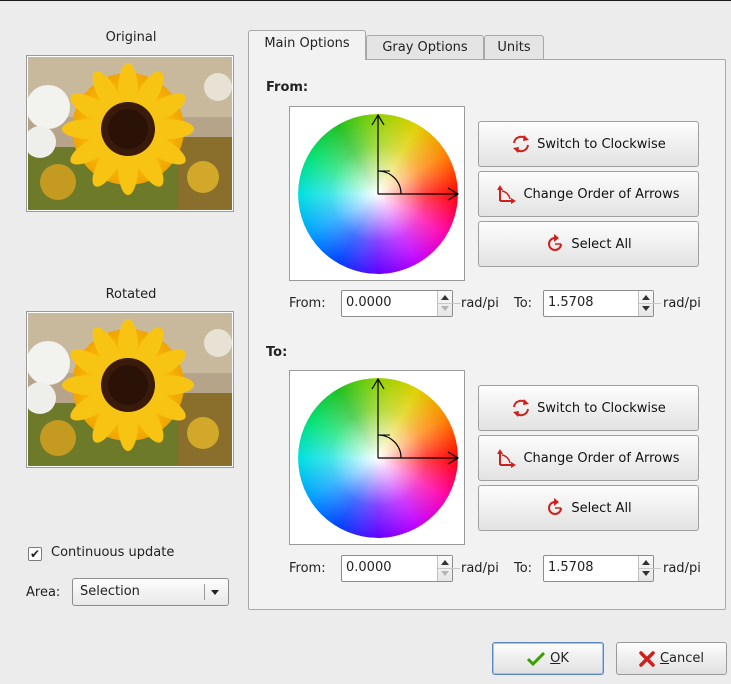 This screenshot has height=684, width=731. I want to click on from-select-all-button: Select All, so click(588, 244).